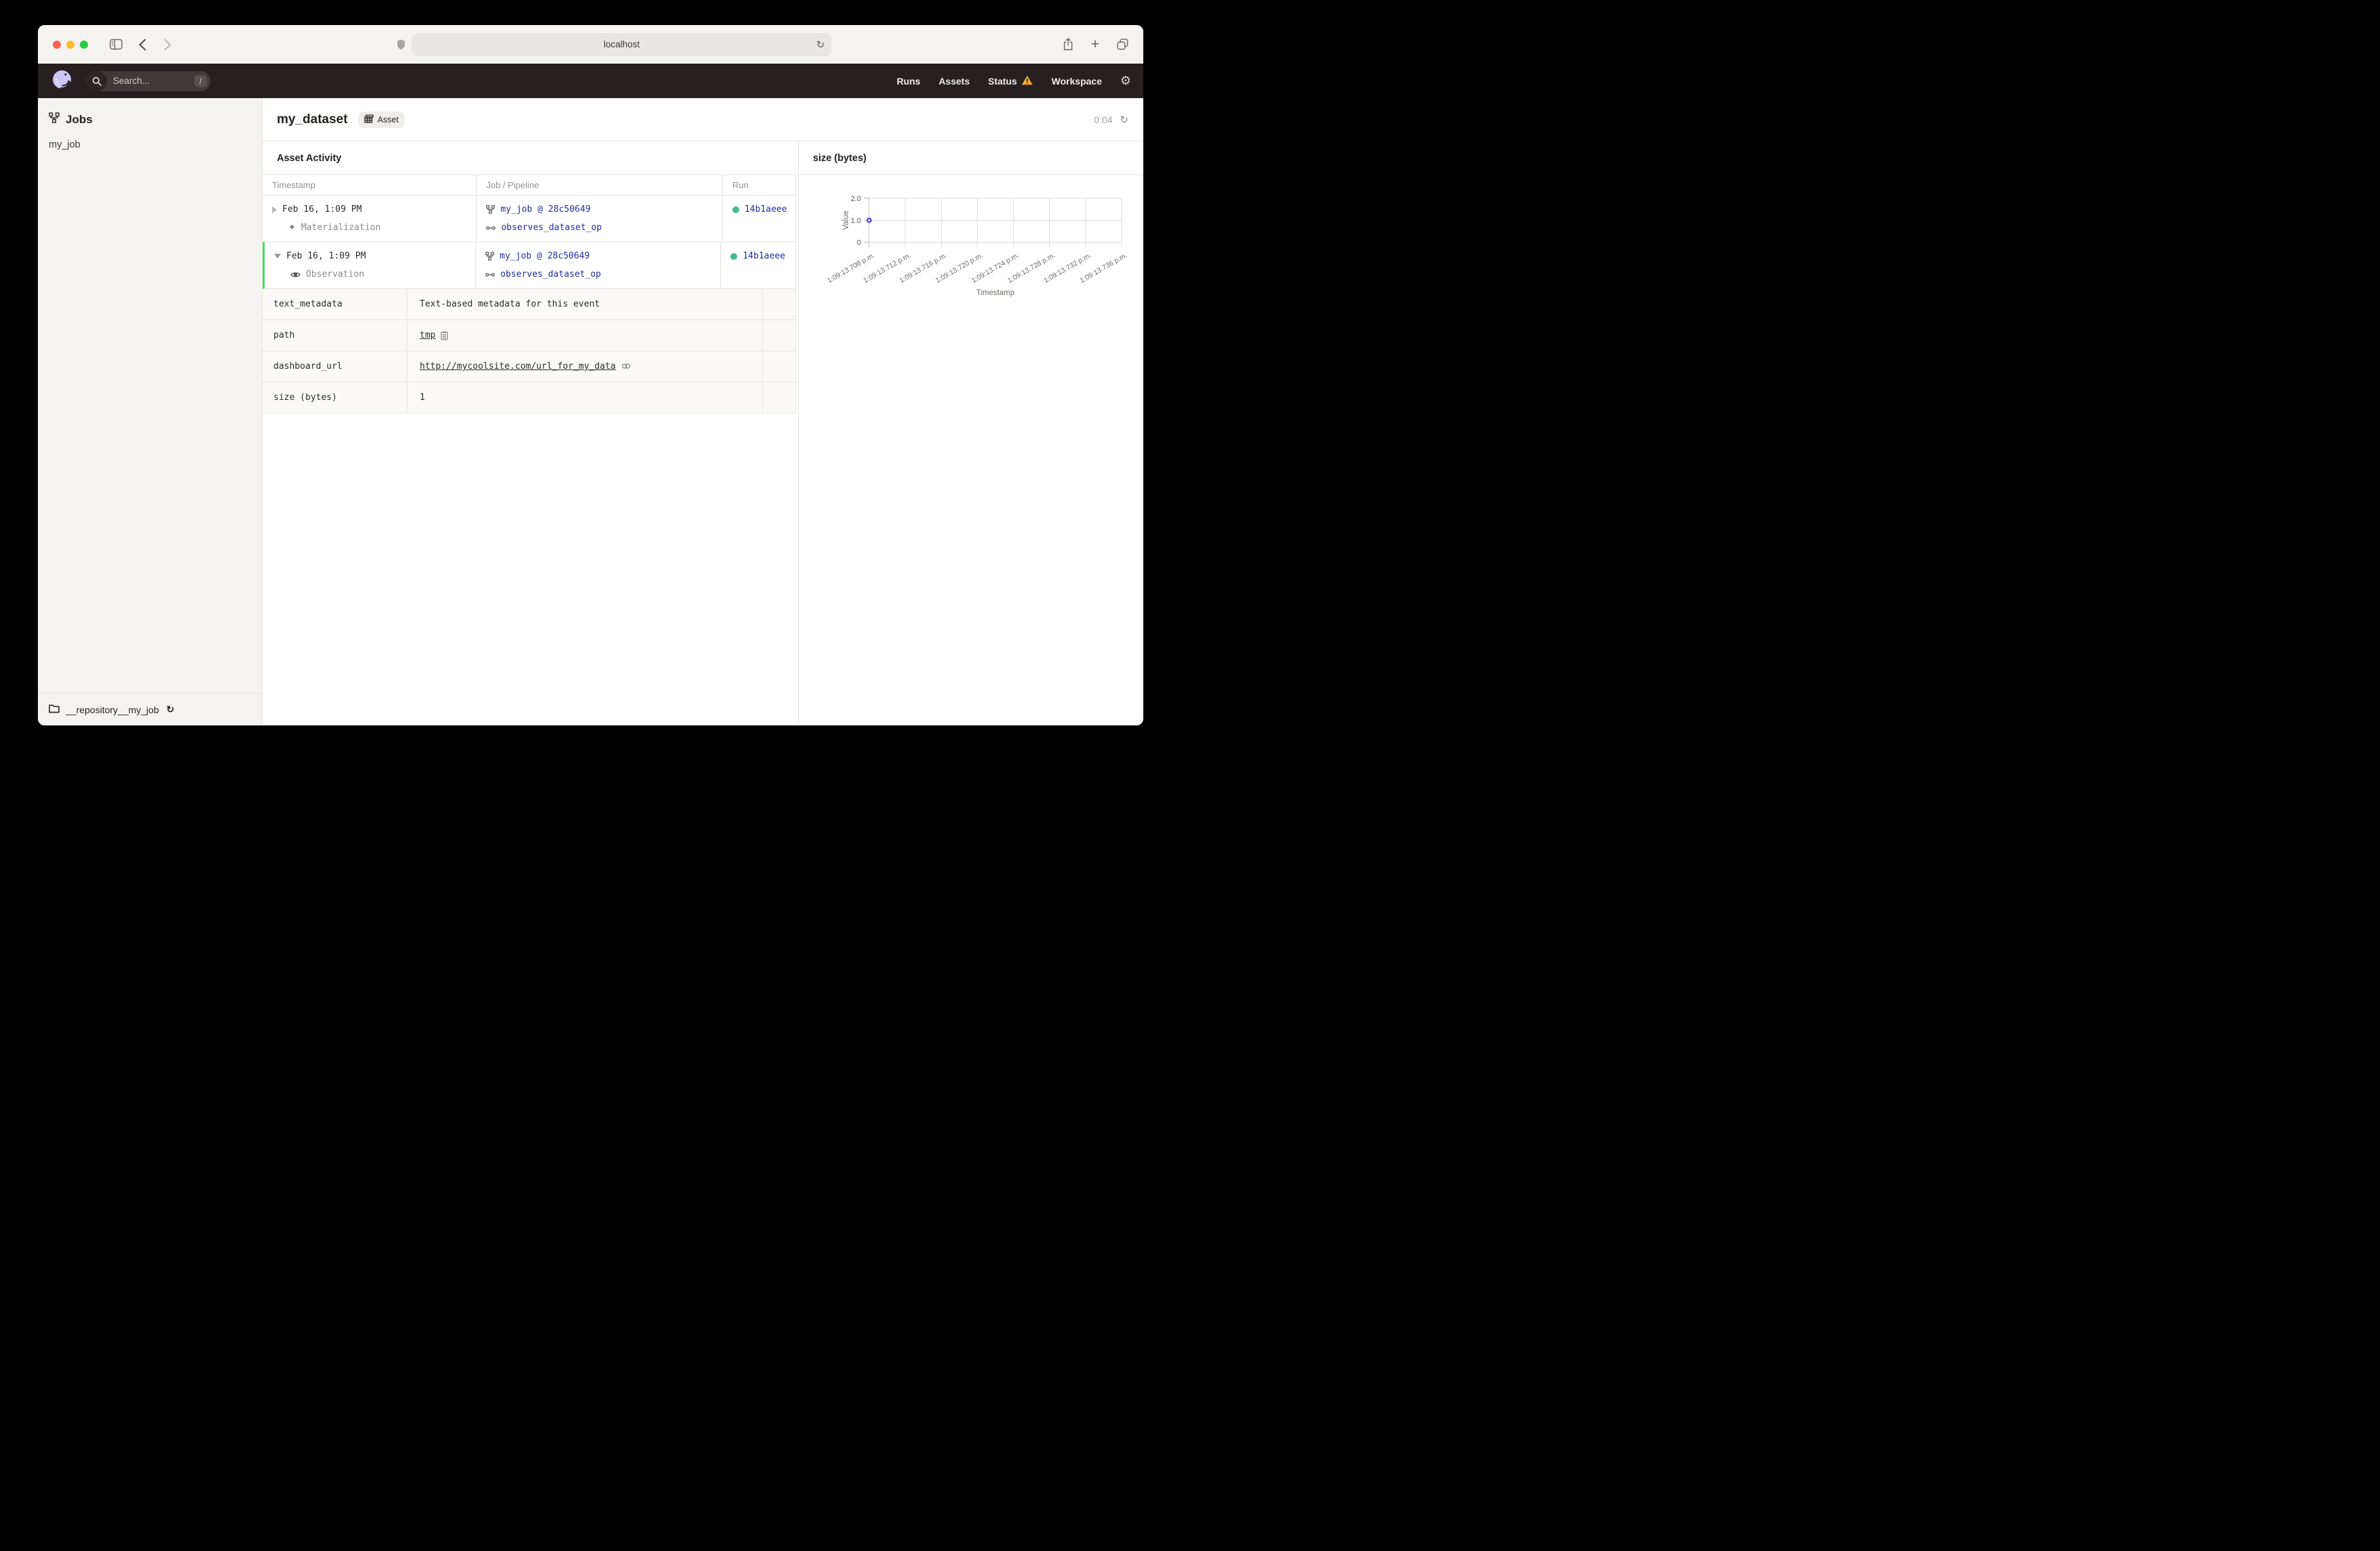 The image size is (2380, 1551). I want to click on expand-chevron-icon, so click(274, 209).